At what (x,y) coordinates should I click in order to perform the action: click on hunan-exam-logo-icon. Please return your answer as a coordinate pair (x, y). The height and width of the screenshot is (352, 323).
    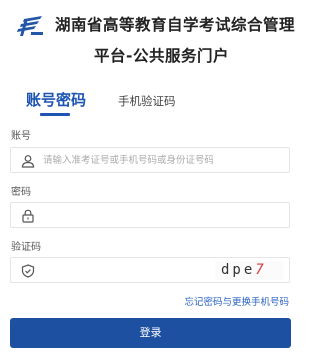
    Looking at the image, I should click on (30, 26).